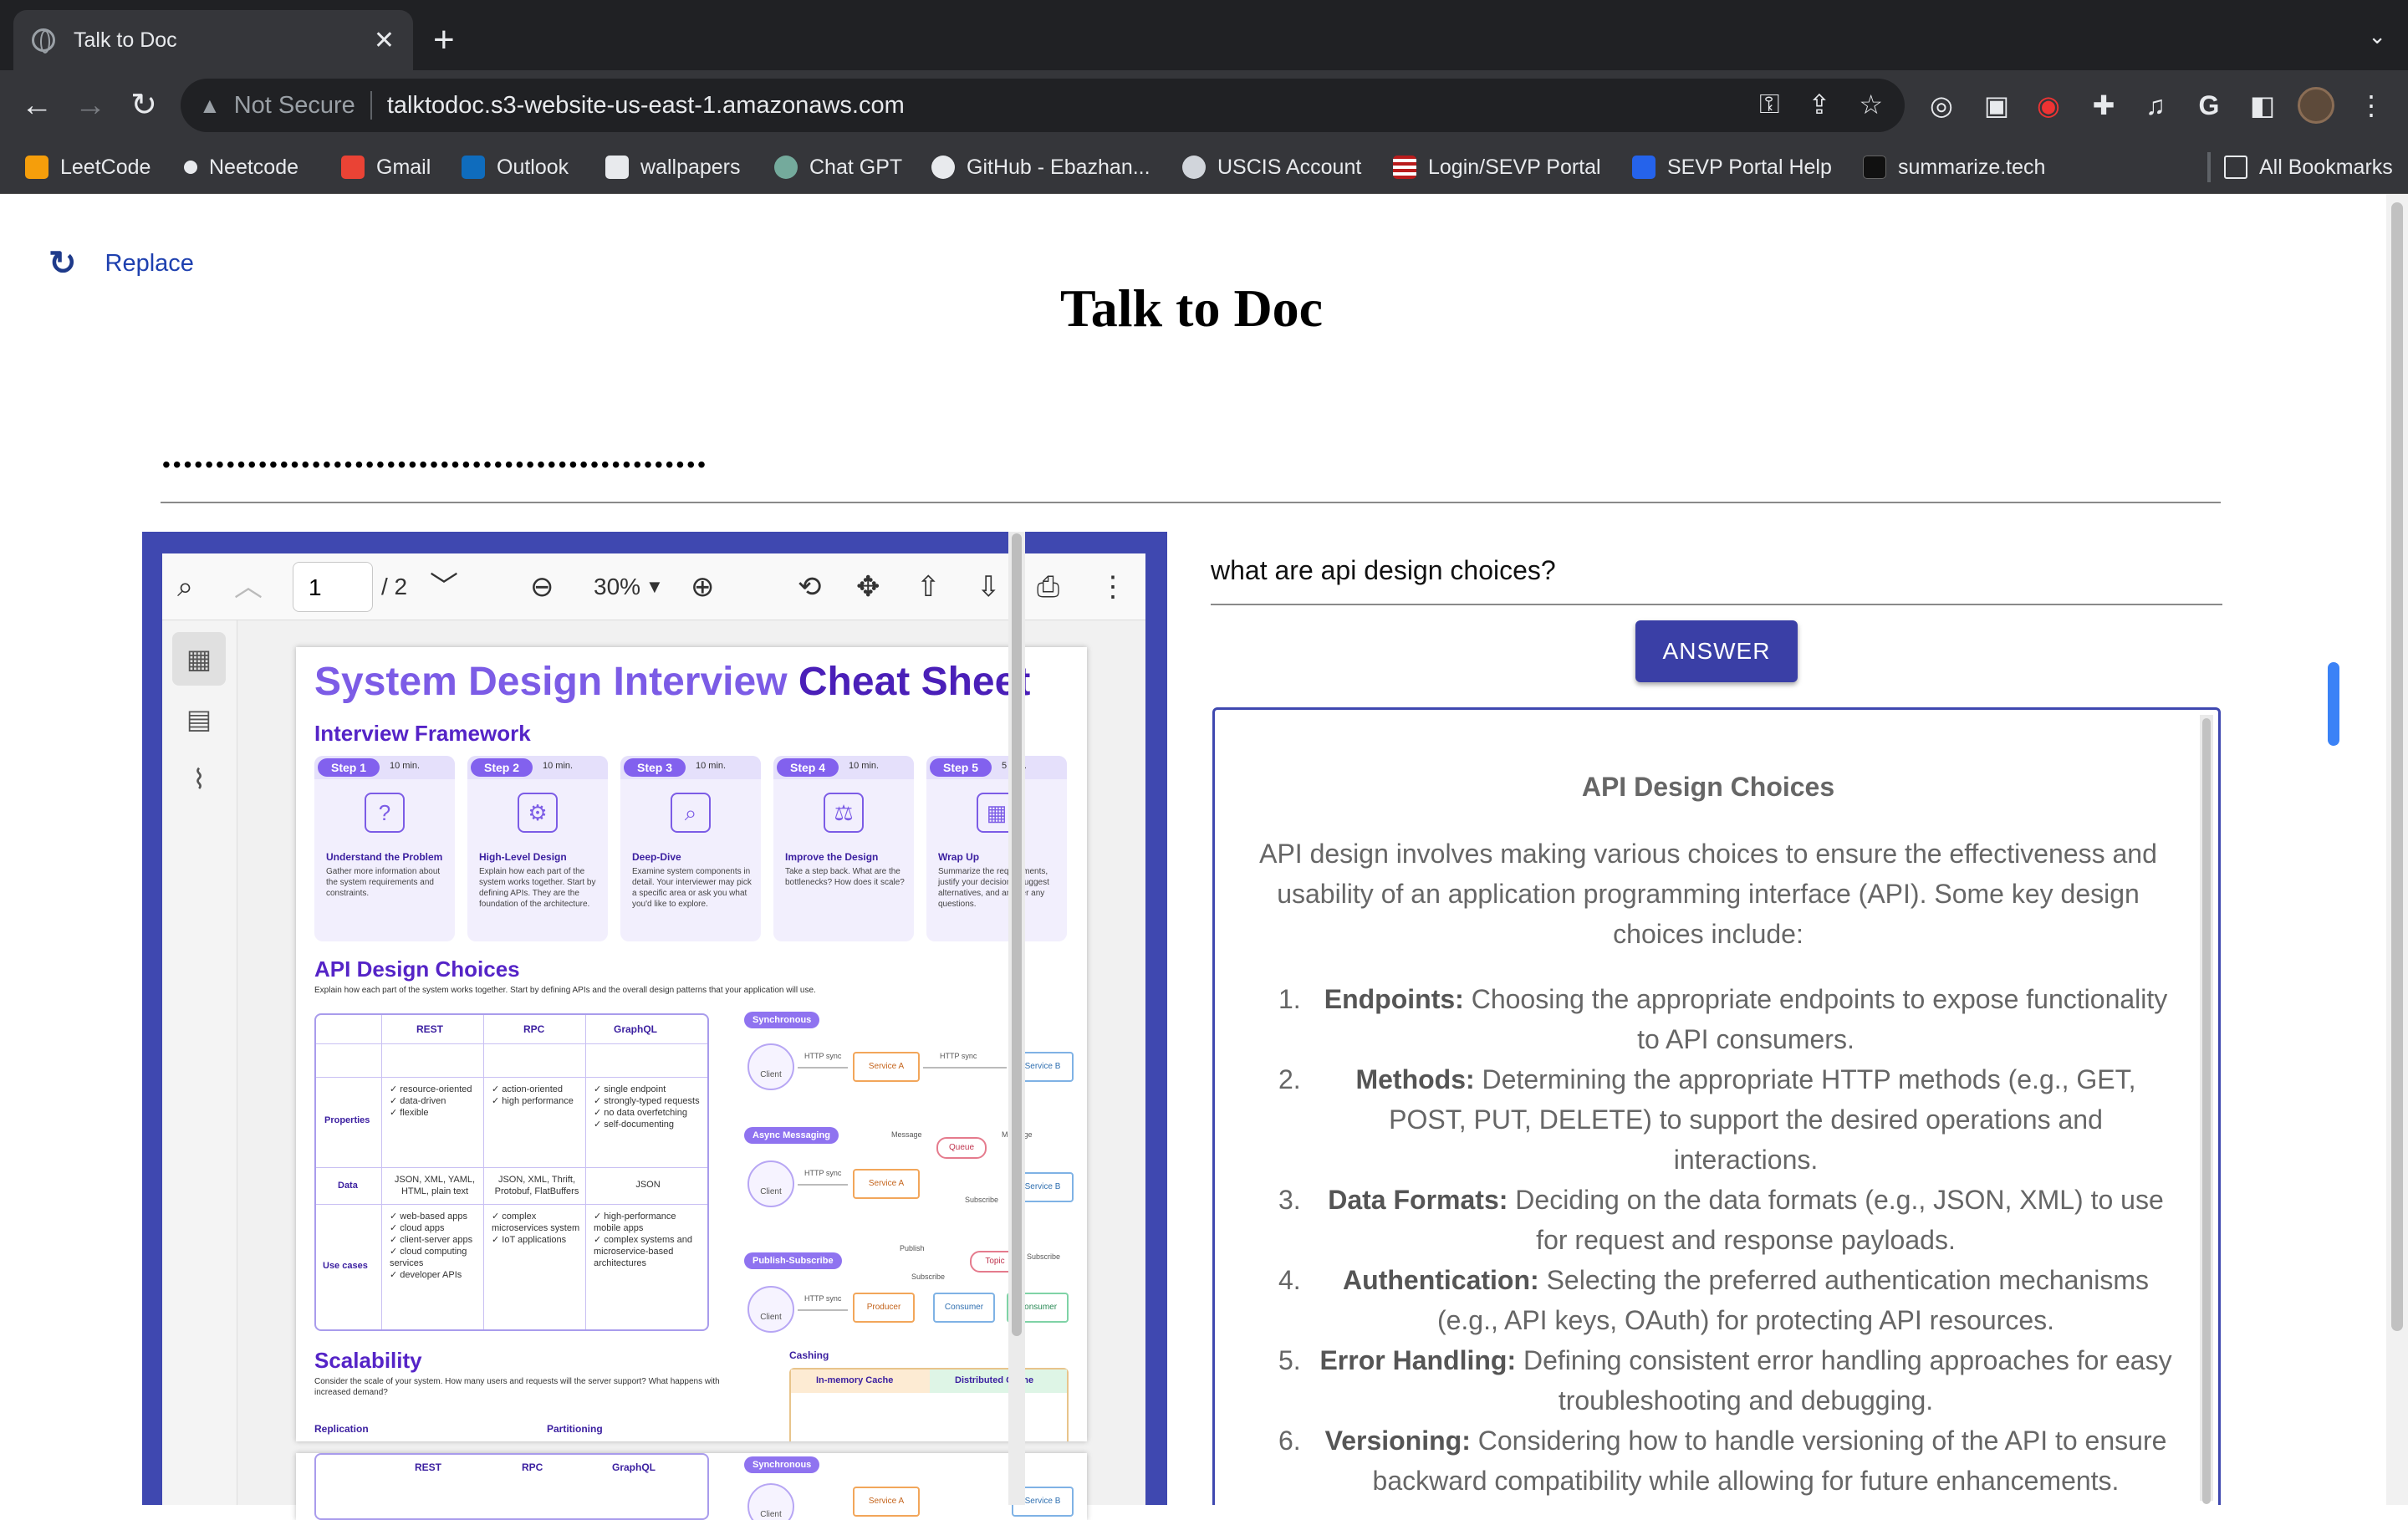 This screenshot has width=2408, height=1520. I want to click on extension-glasses-icon: ◎, so click(1941, 106).